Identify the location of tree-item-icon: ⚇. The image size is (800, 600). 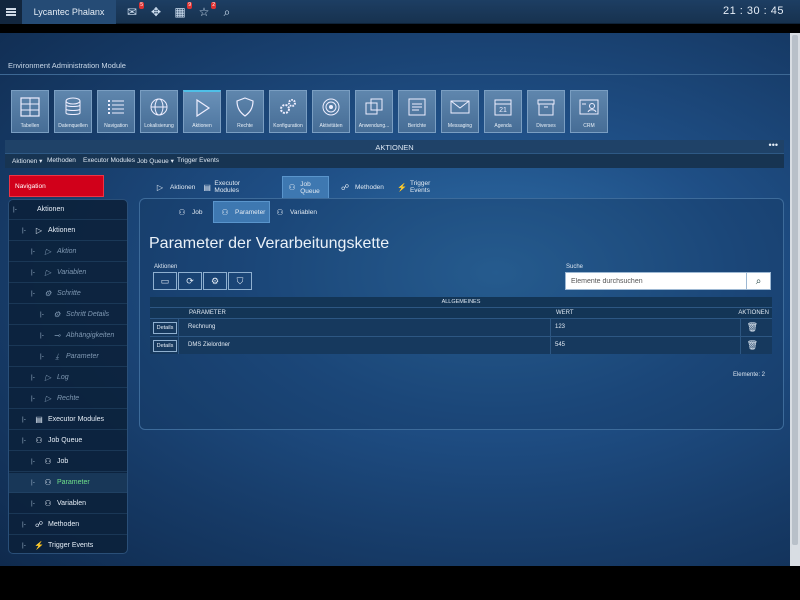
(48, 503).